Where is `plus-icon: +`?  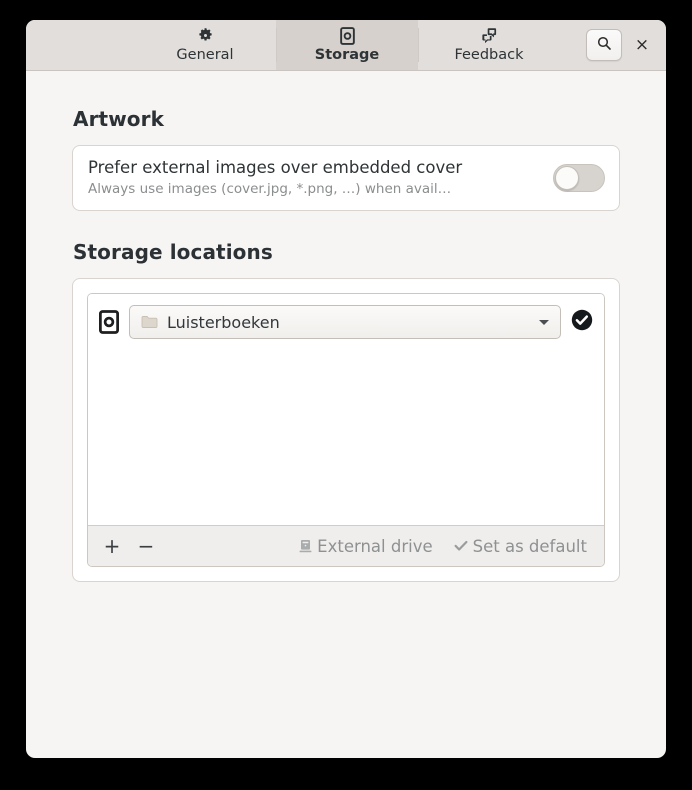
plus-icon: + is located at coordinates (112, 546).